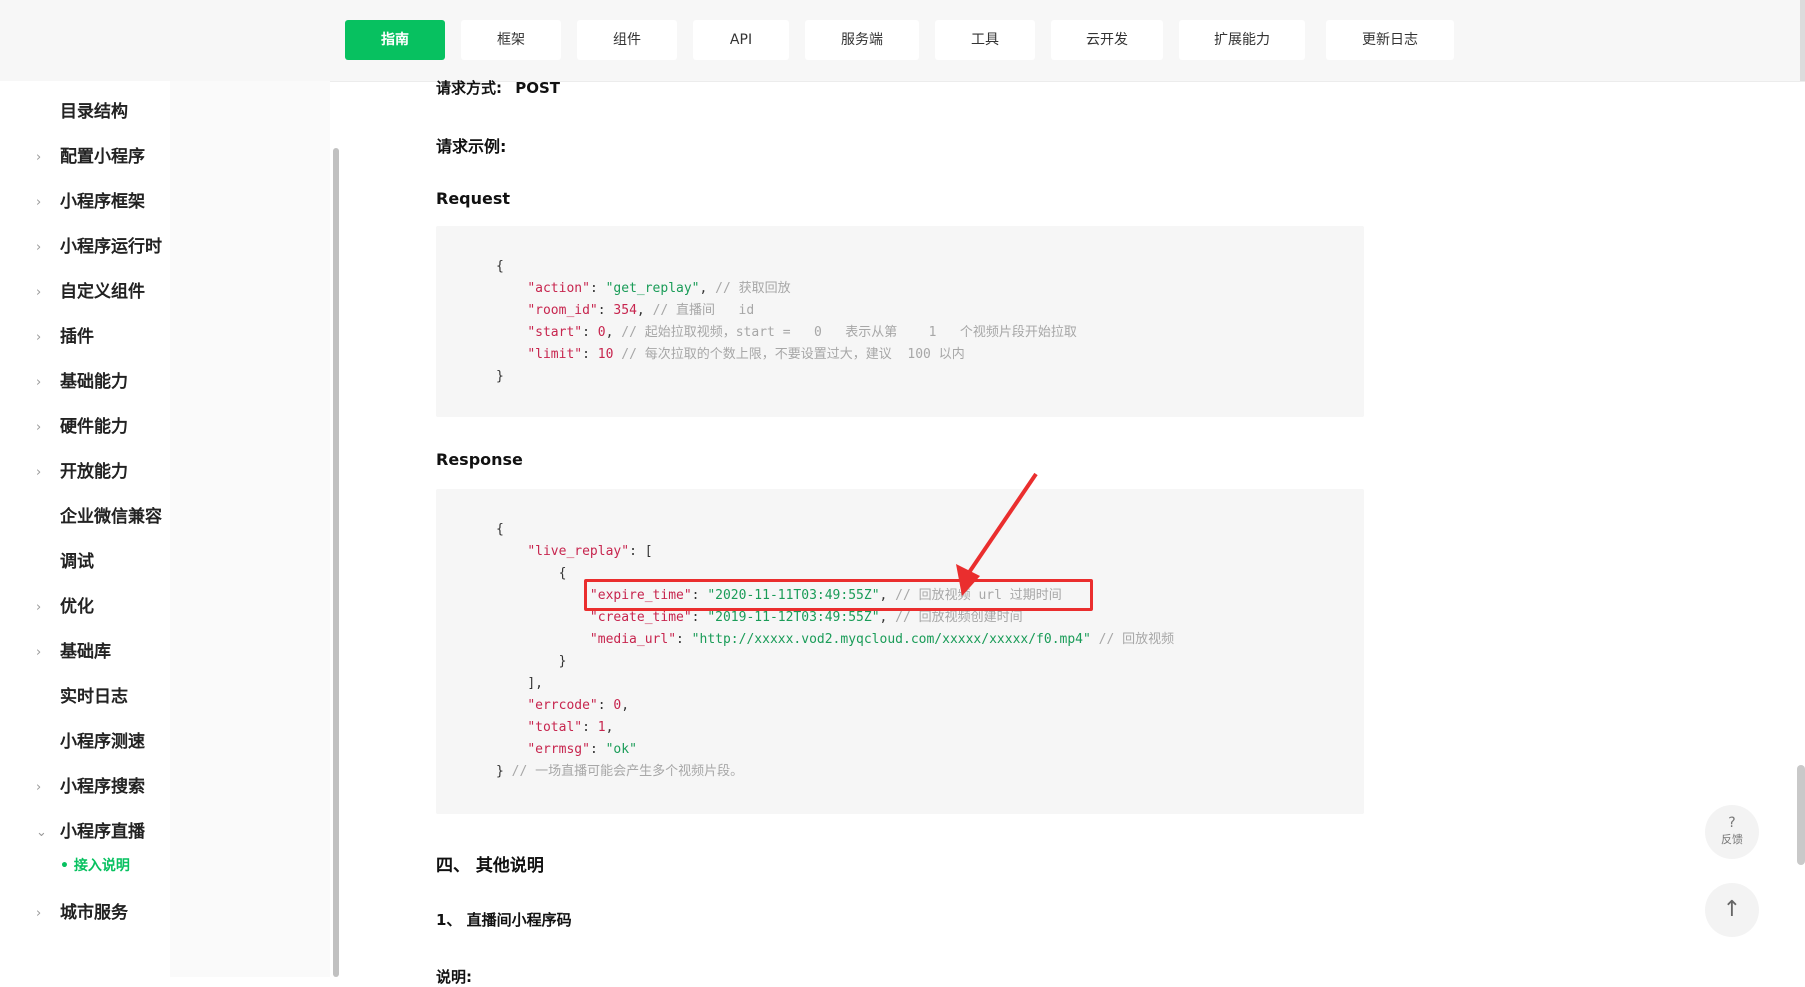  What do you see at coordinates (160, 472) in the screenshot?
I see `sidebar-item-open-capabilities: › 开放能力` at bounding box center [160, 472].